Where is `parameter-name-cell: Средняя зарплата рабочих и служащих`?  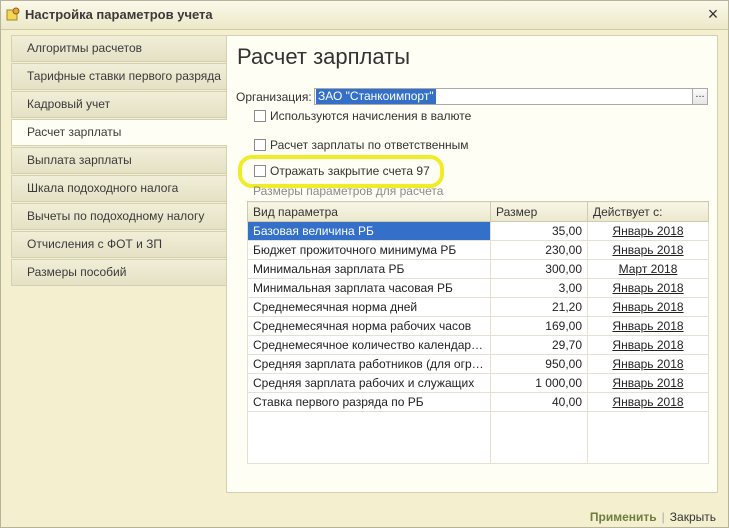 parameter-name-cell: Средняя зарплата рабочих и служащих is located at coordinates (369, 383).